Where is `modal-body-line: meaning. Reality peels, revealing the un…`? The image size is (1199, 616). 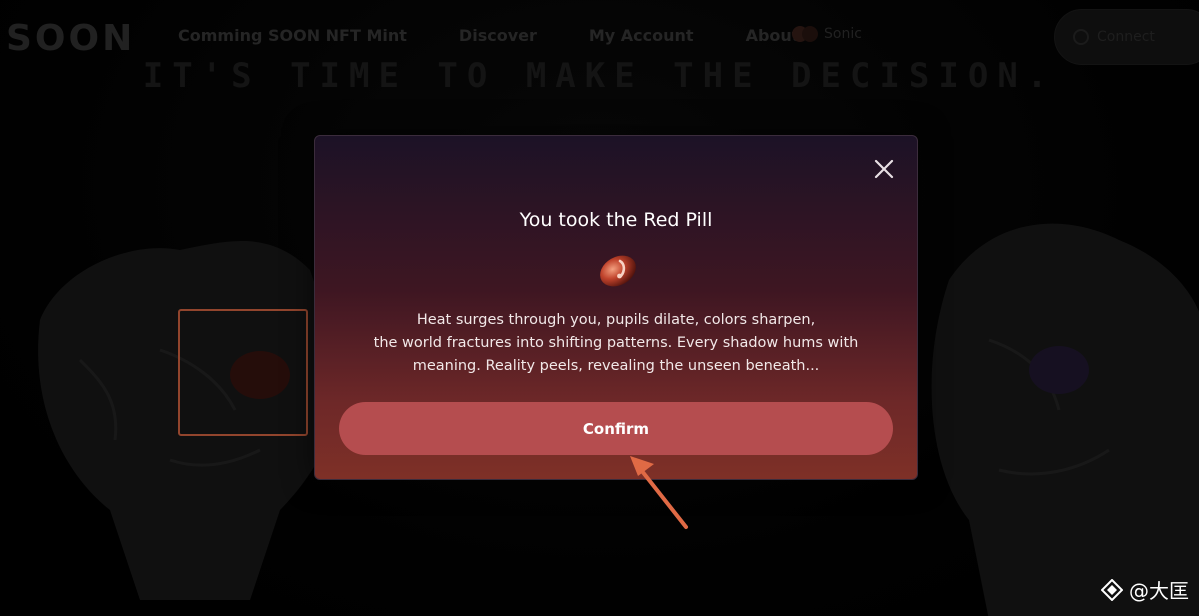
modal-body-line: meaning. Reality peels, revealing the un… is located at coordinates (616, 366).